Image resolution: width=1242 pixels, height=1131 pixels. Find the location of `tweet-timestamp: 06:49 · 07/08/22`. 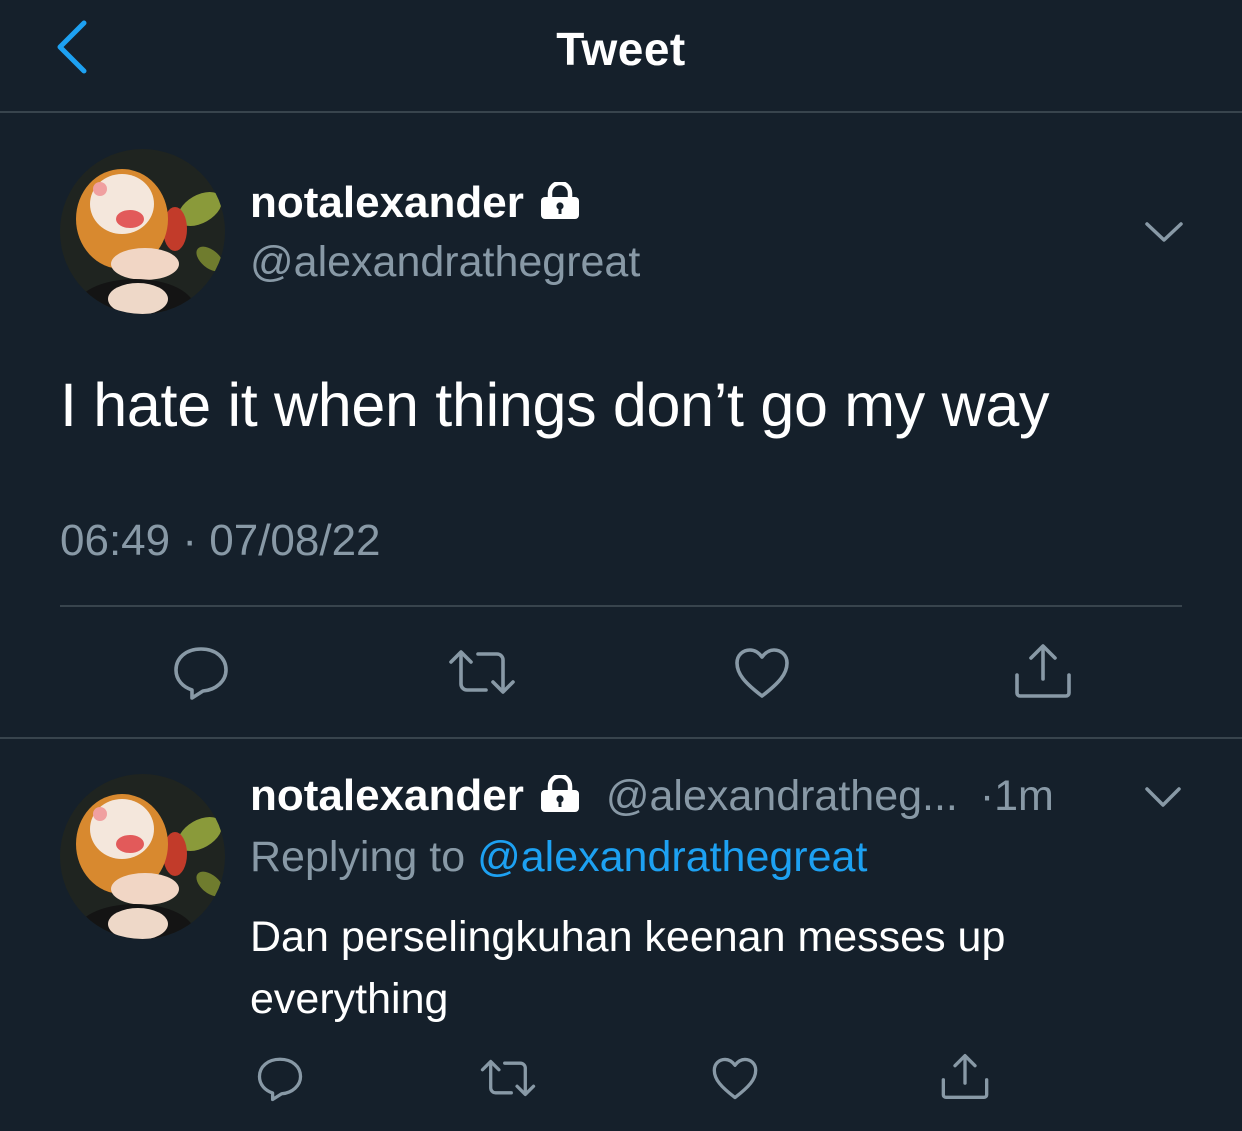

tweet-timestamp: 06:49 · 07/08/22 is located at coordinates (220, 540).